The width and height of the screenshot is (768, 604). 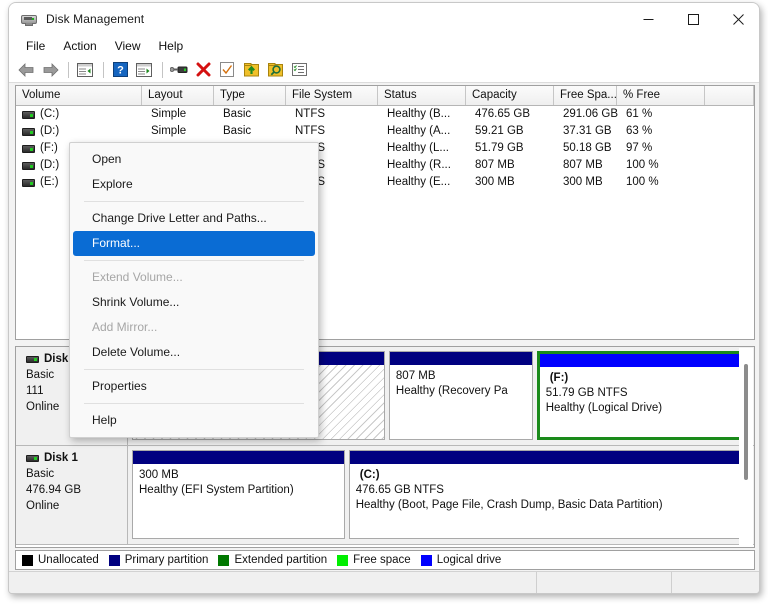 I want to click on cell-layout: Simple, so click(x=169, y=131).